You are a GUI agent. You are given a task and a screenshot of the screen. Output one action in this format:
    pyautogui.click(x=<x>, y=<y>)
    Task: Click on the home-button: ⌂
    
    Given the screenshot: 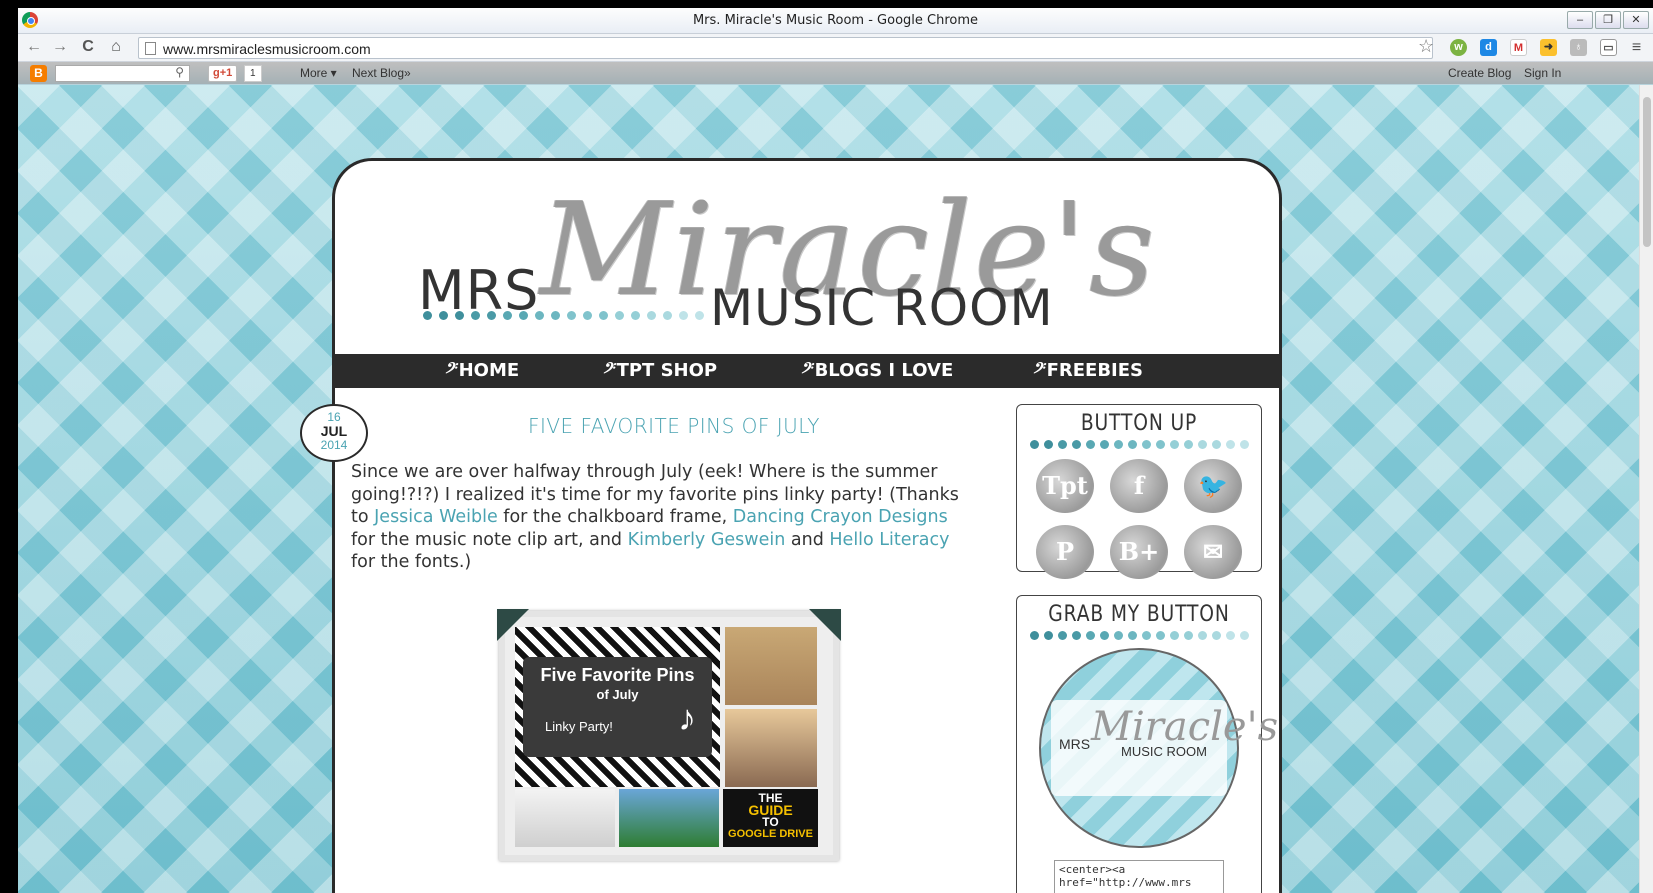 What is the action you would take?
    pyautogui.click(x=116, y=47)
    